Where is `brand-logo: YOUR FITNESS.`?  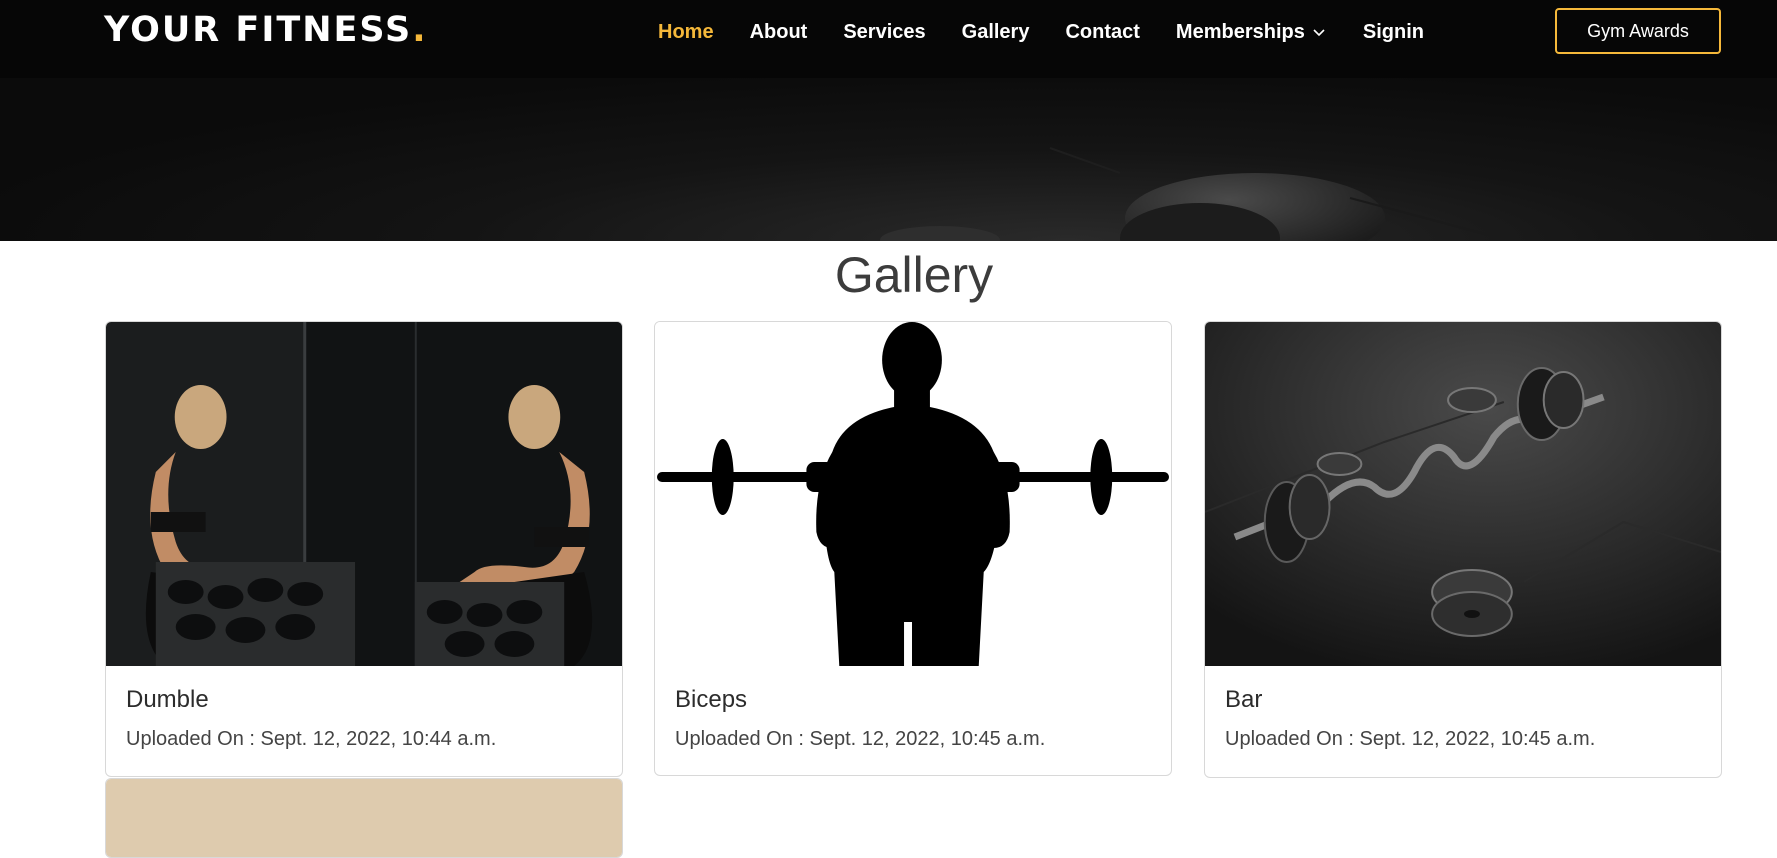 brand-logo: YOUR FITNESS. is located at coordinates (266, 30).